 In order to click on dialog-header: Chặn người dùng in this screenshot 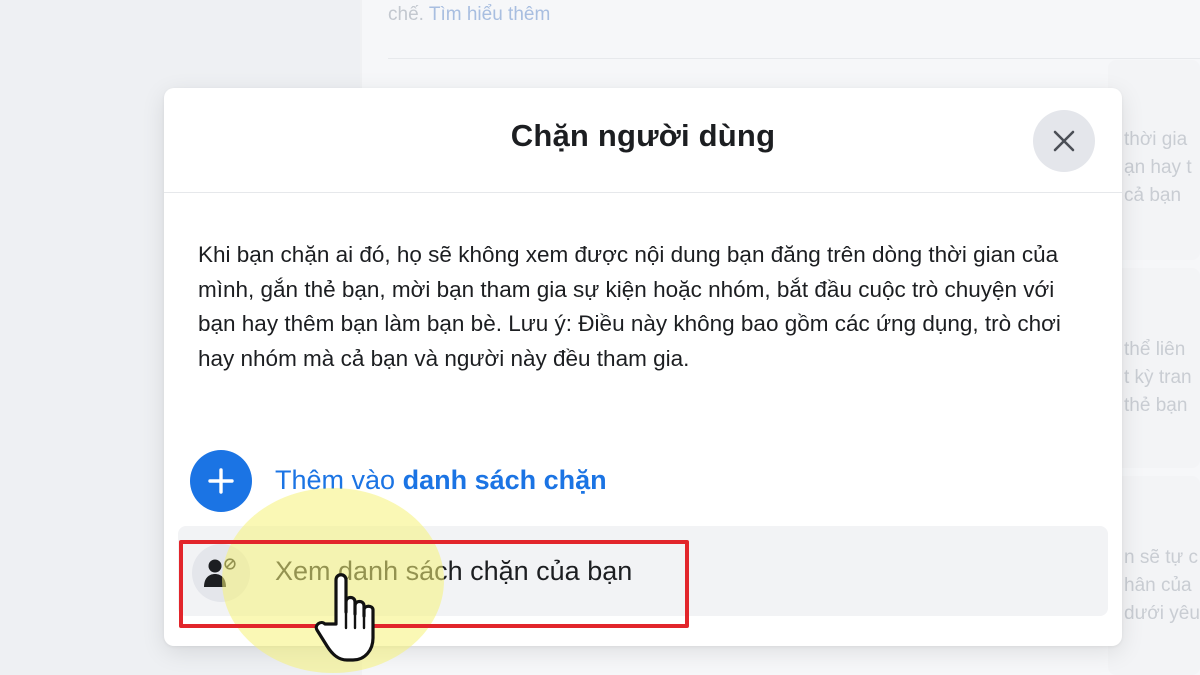, I will do `click(643, 140)`.